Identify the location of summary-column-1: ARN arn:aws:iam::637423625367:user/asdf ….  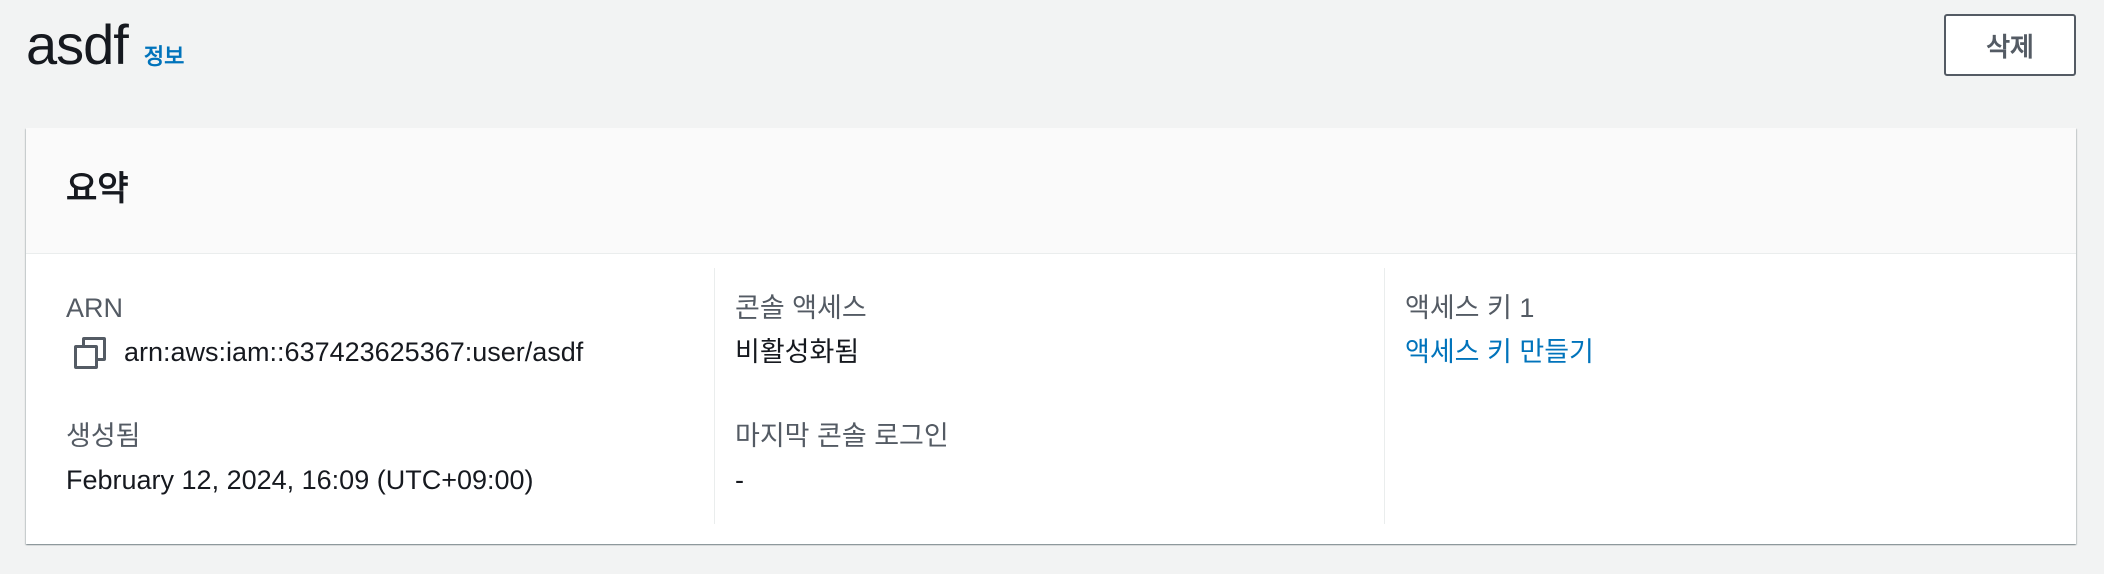
(376, 396).